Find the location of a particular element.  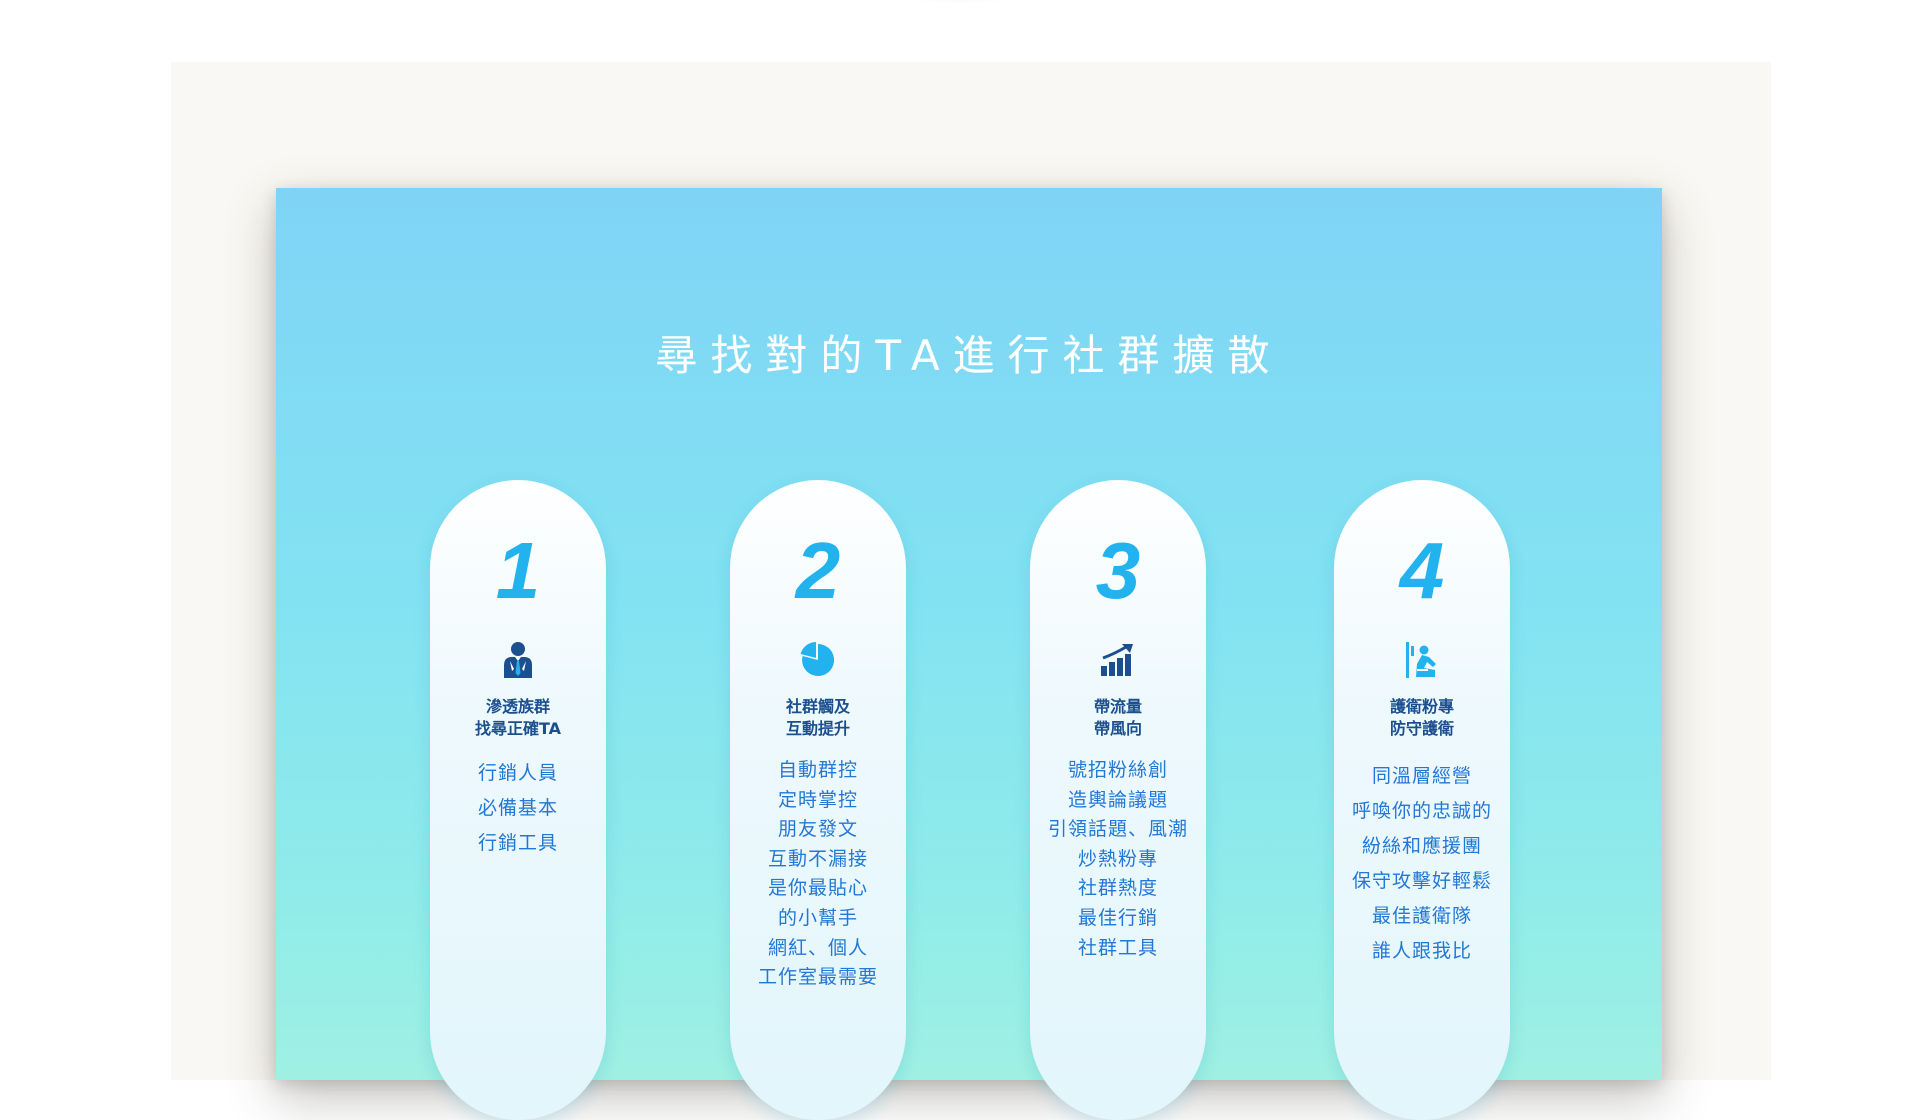

step-description-line: 炒熱粉專 is located at coordinates (1117, 858).